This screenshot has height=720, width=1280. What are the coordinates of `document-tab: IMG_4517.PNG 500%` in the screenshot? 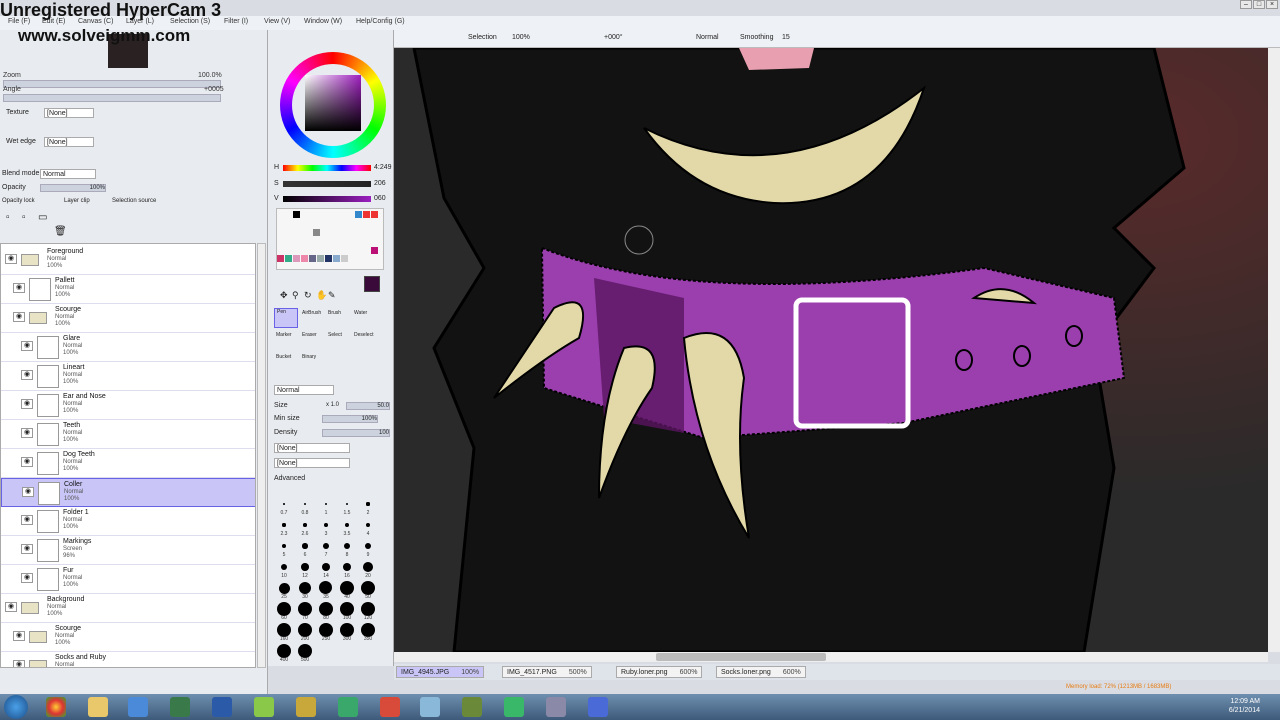 It's located at (547, 672).